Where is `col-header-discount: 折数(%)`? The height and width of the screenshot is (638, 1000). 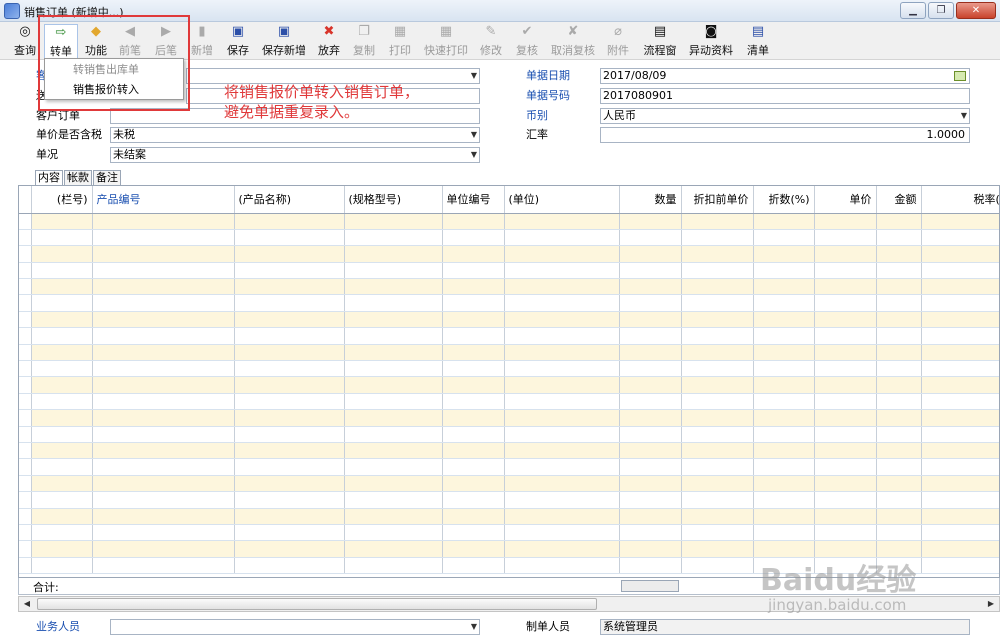 col-header-discount: 折数(%) is located at coordinates (784, 200).